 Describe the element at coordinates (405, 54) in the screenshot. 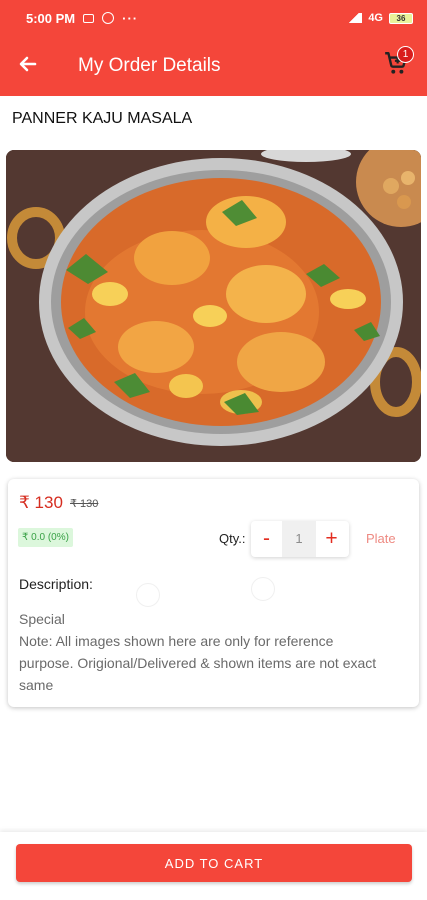

I see `cart-count-badge: 1` at that location.